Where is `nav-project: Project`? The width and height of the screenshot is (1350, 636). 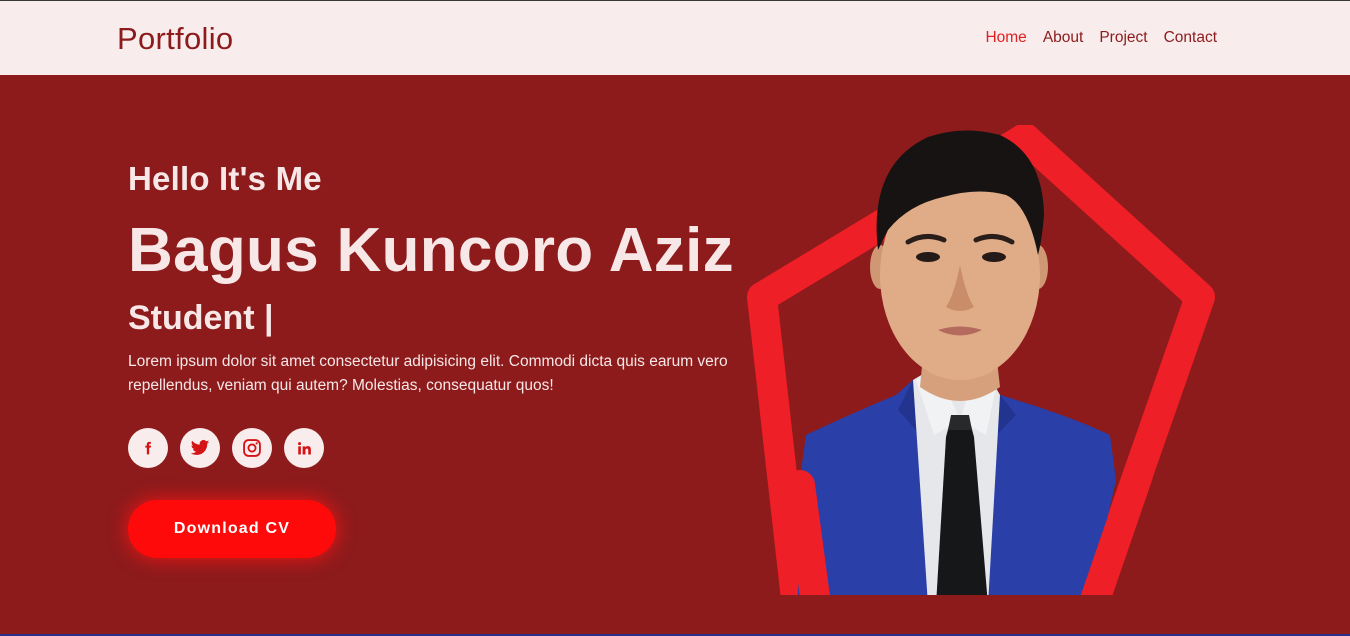
nav-project: Project is located at coordinates (1123, 38).